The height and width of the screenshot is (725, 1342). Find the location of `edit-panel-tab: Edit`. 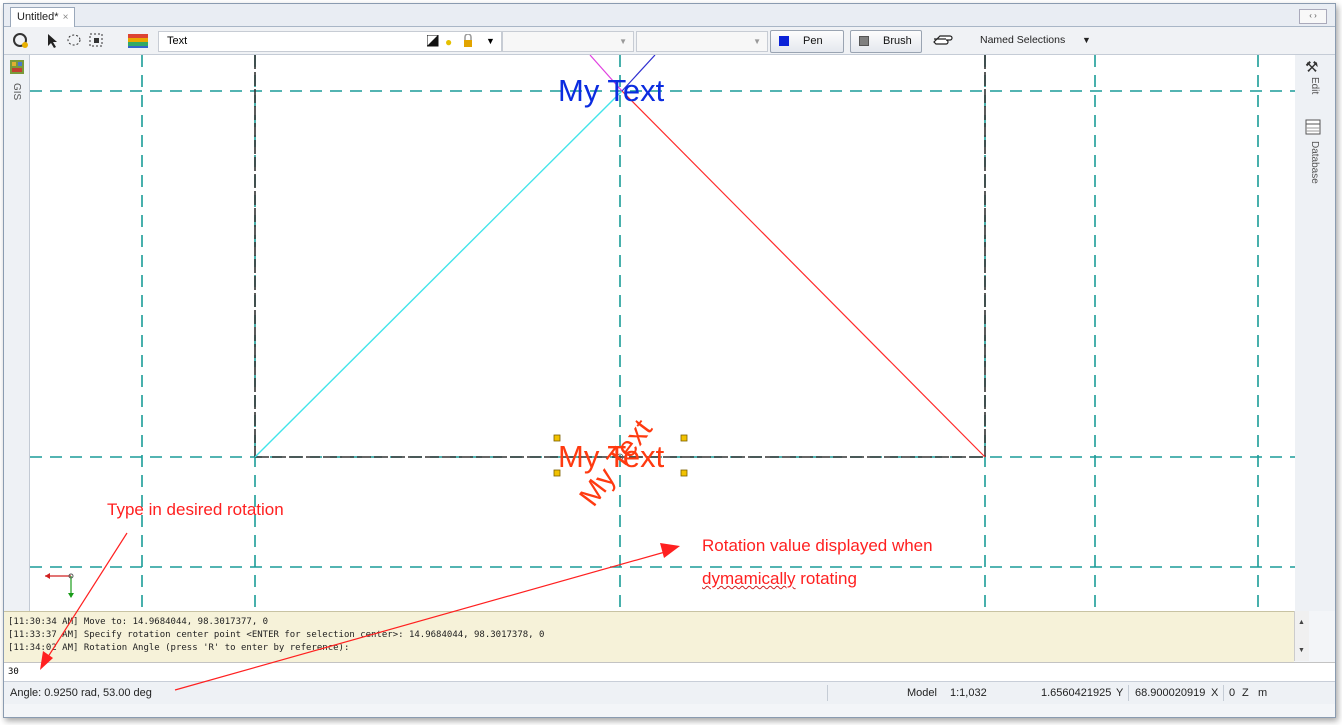

edit-panel-tab: Edit is located at coordinates (1314, 85).